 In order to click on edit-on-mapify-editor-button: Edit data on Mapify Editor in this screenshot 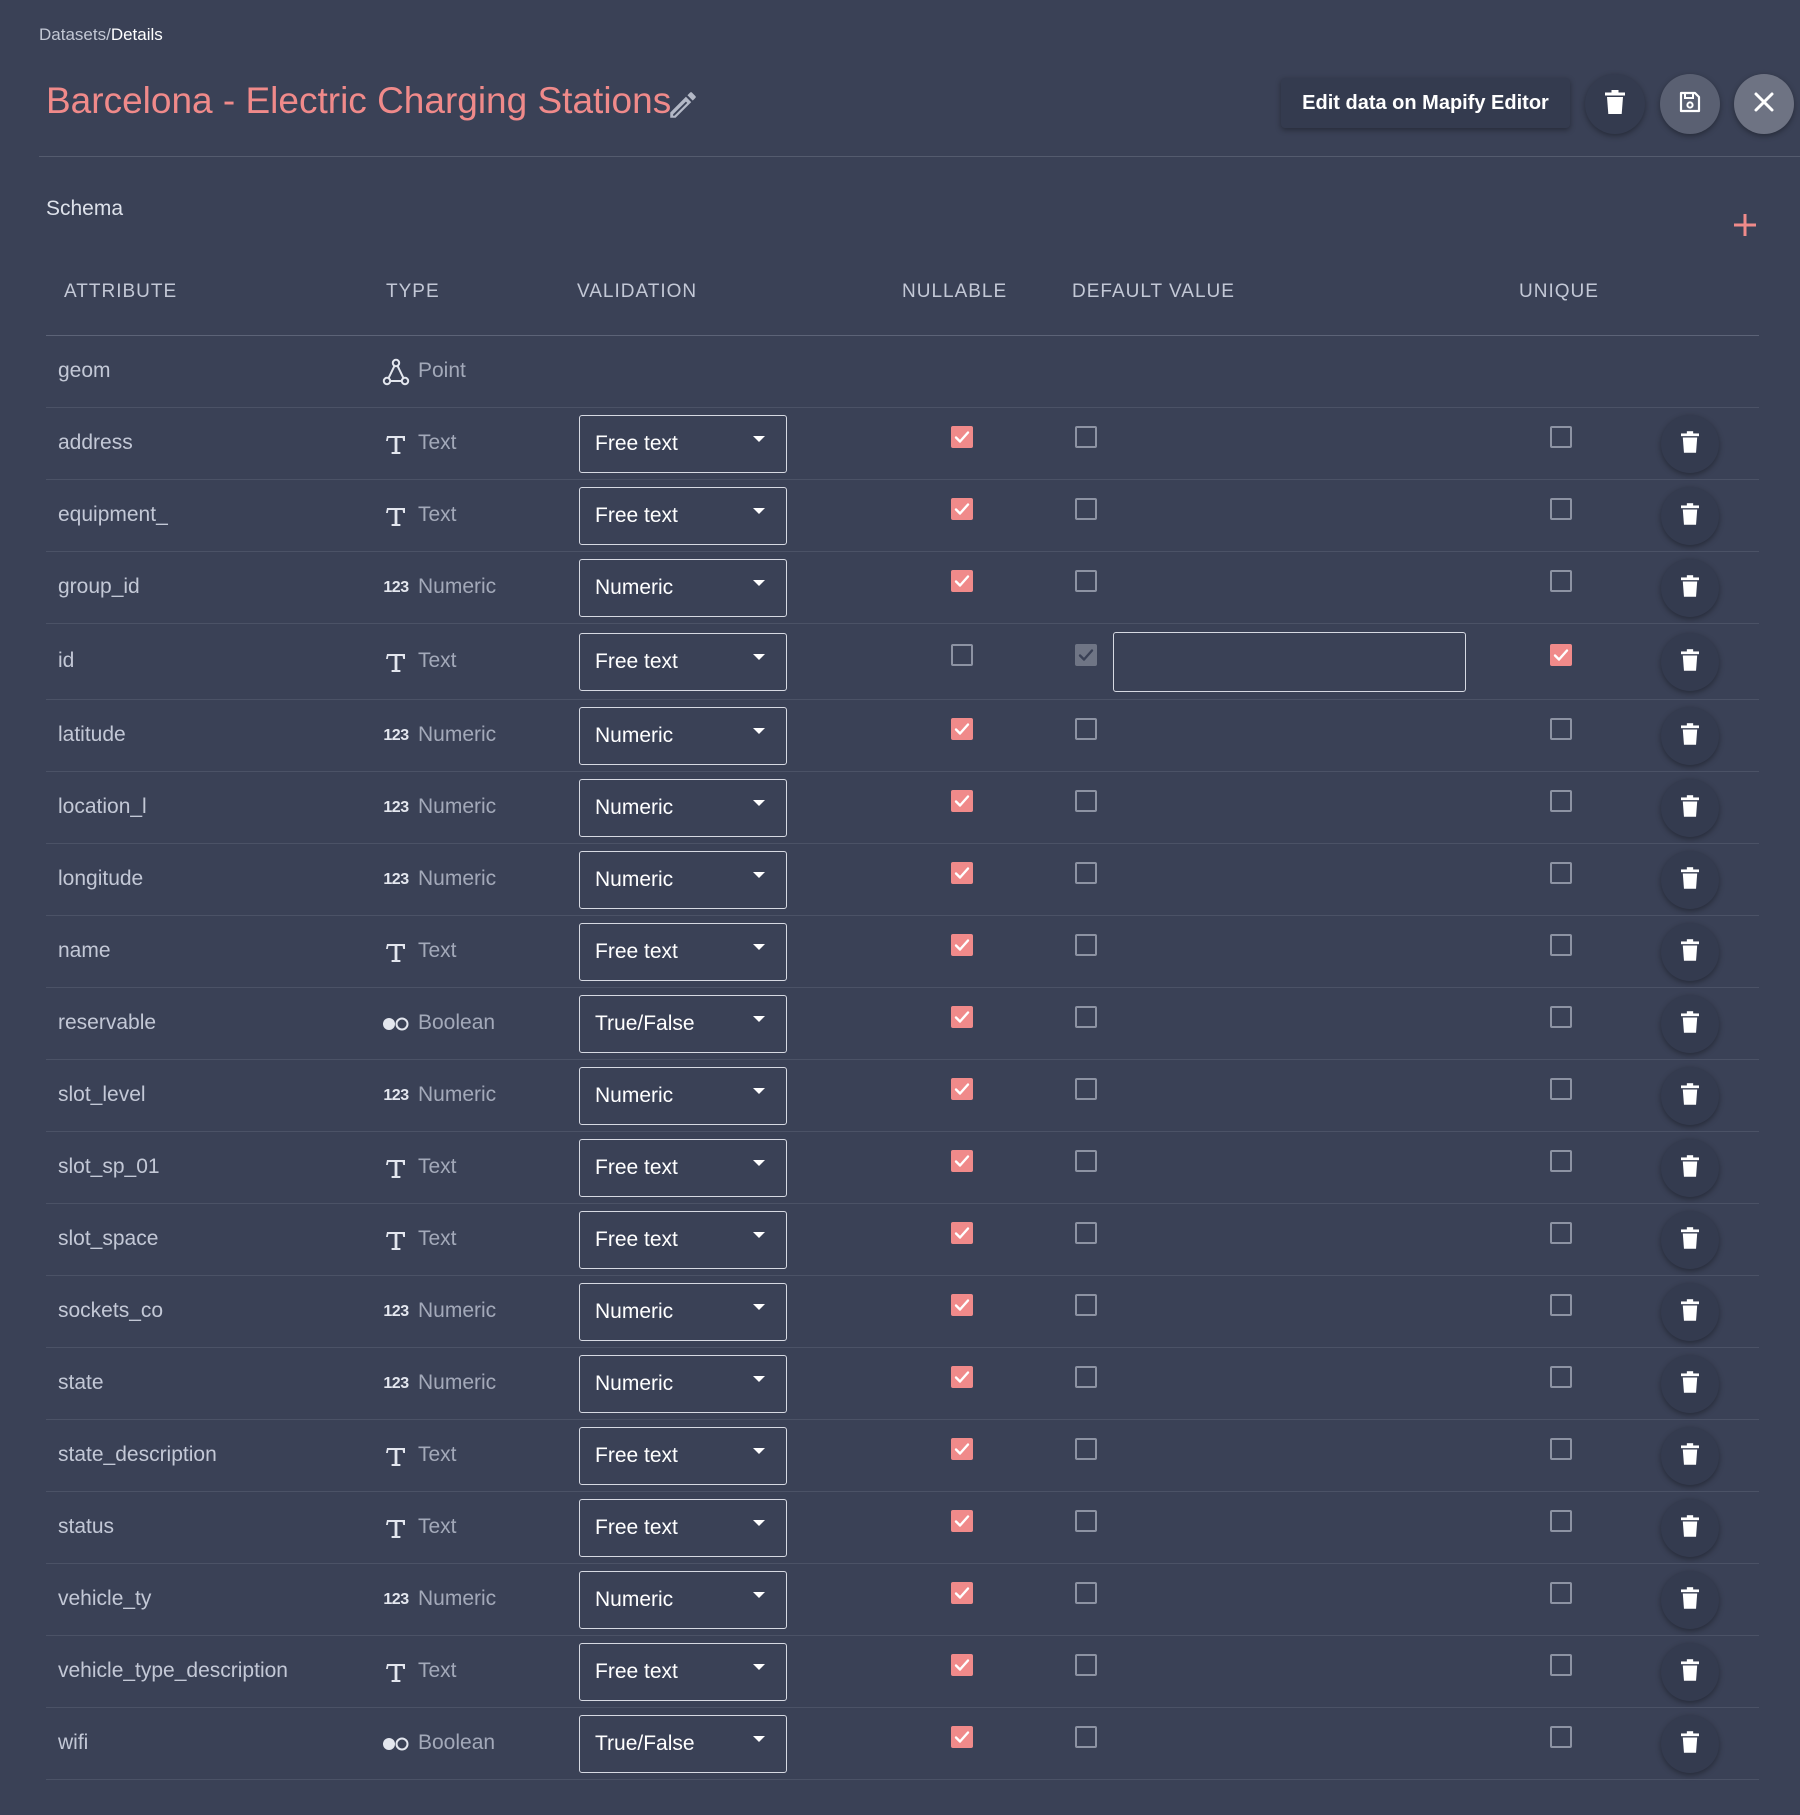, I will do `click(1425, 103)`.